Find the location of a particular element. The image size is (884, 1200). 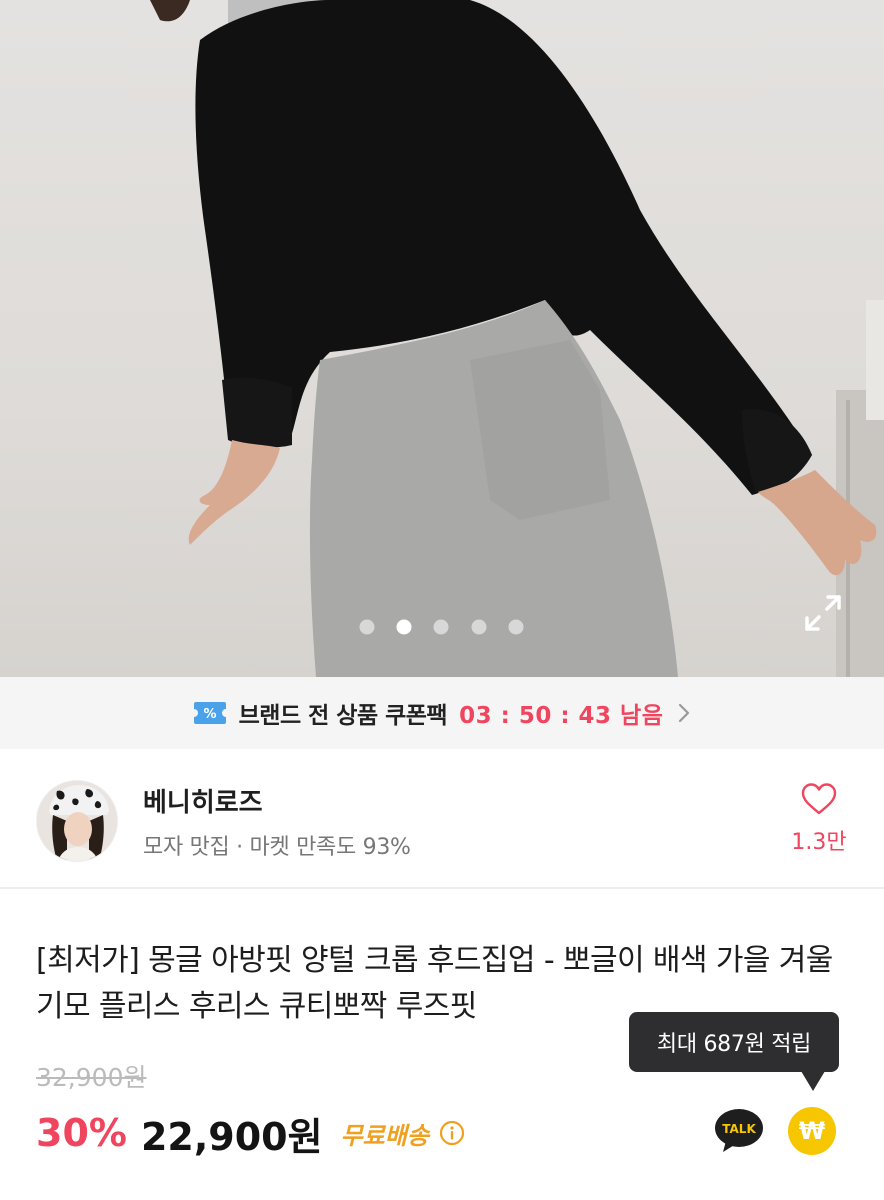

kakao-talk-button: TALK is located at coordinates (739, 1131).